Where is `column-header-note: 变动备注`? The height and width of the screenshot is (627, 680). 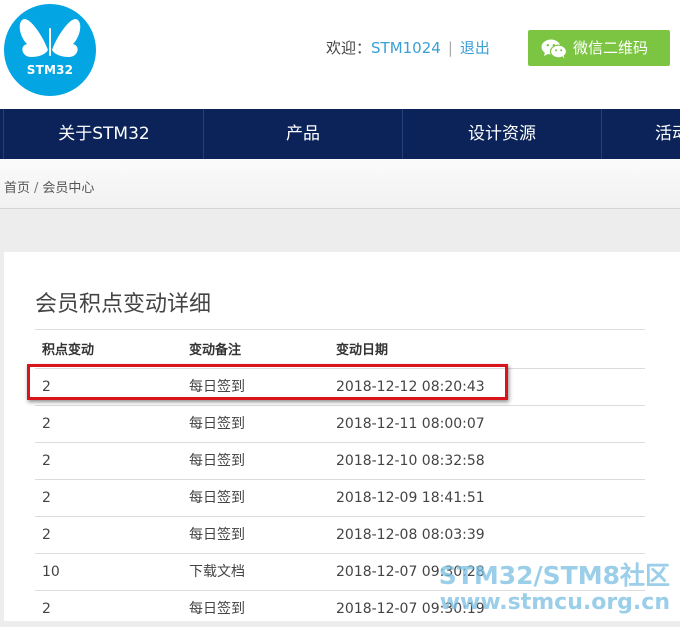 column-header-note: 变动备注 is located at coordinates (215, 350).